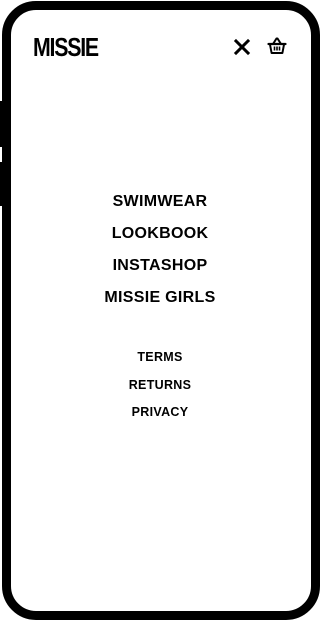  Describe the element at coordinates (160, 234) in the screenshot. I see `menu-item-lookbook: LOOKBOOK` at that location.